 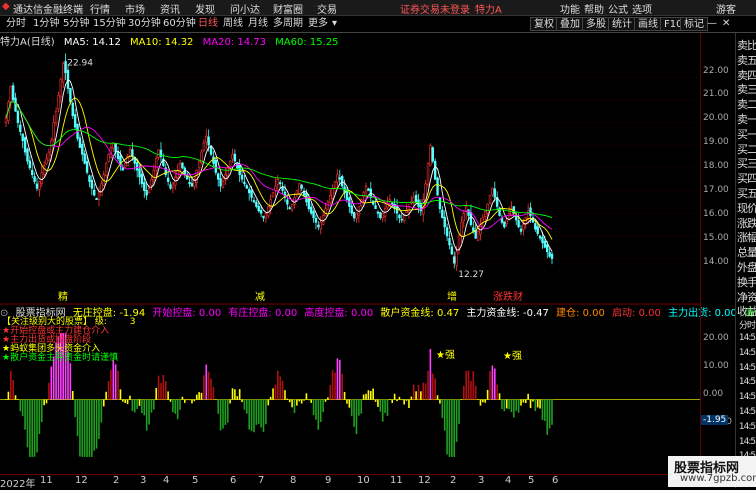 What do you see at coordinates (594, 8) in the screenshot?
I see `menu-bangzhu: 帮助` at bounding box center [594, 8].